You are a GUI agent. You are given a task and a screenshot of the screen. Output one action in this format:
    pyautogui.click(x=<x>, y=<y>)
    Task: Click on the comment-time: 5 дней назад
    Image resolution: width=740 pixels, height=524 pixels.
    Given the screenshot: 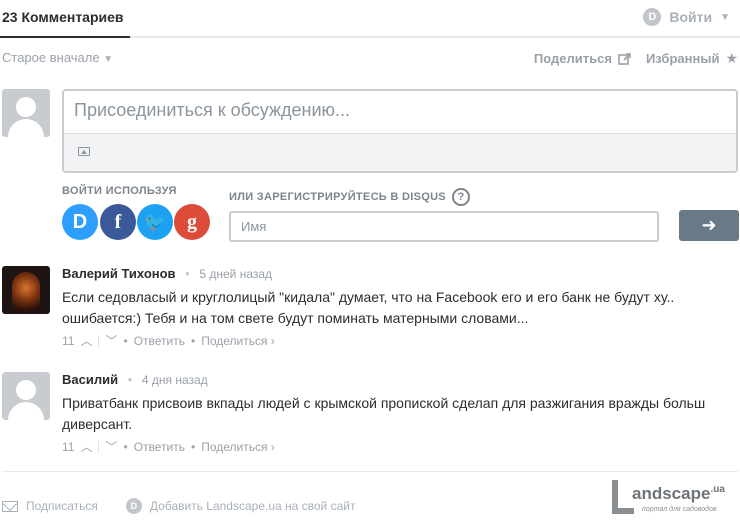 What is the action you would take?
    pyautogui.click(x=235, y=274)
    